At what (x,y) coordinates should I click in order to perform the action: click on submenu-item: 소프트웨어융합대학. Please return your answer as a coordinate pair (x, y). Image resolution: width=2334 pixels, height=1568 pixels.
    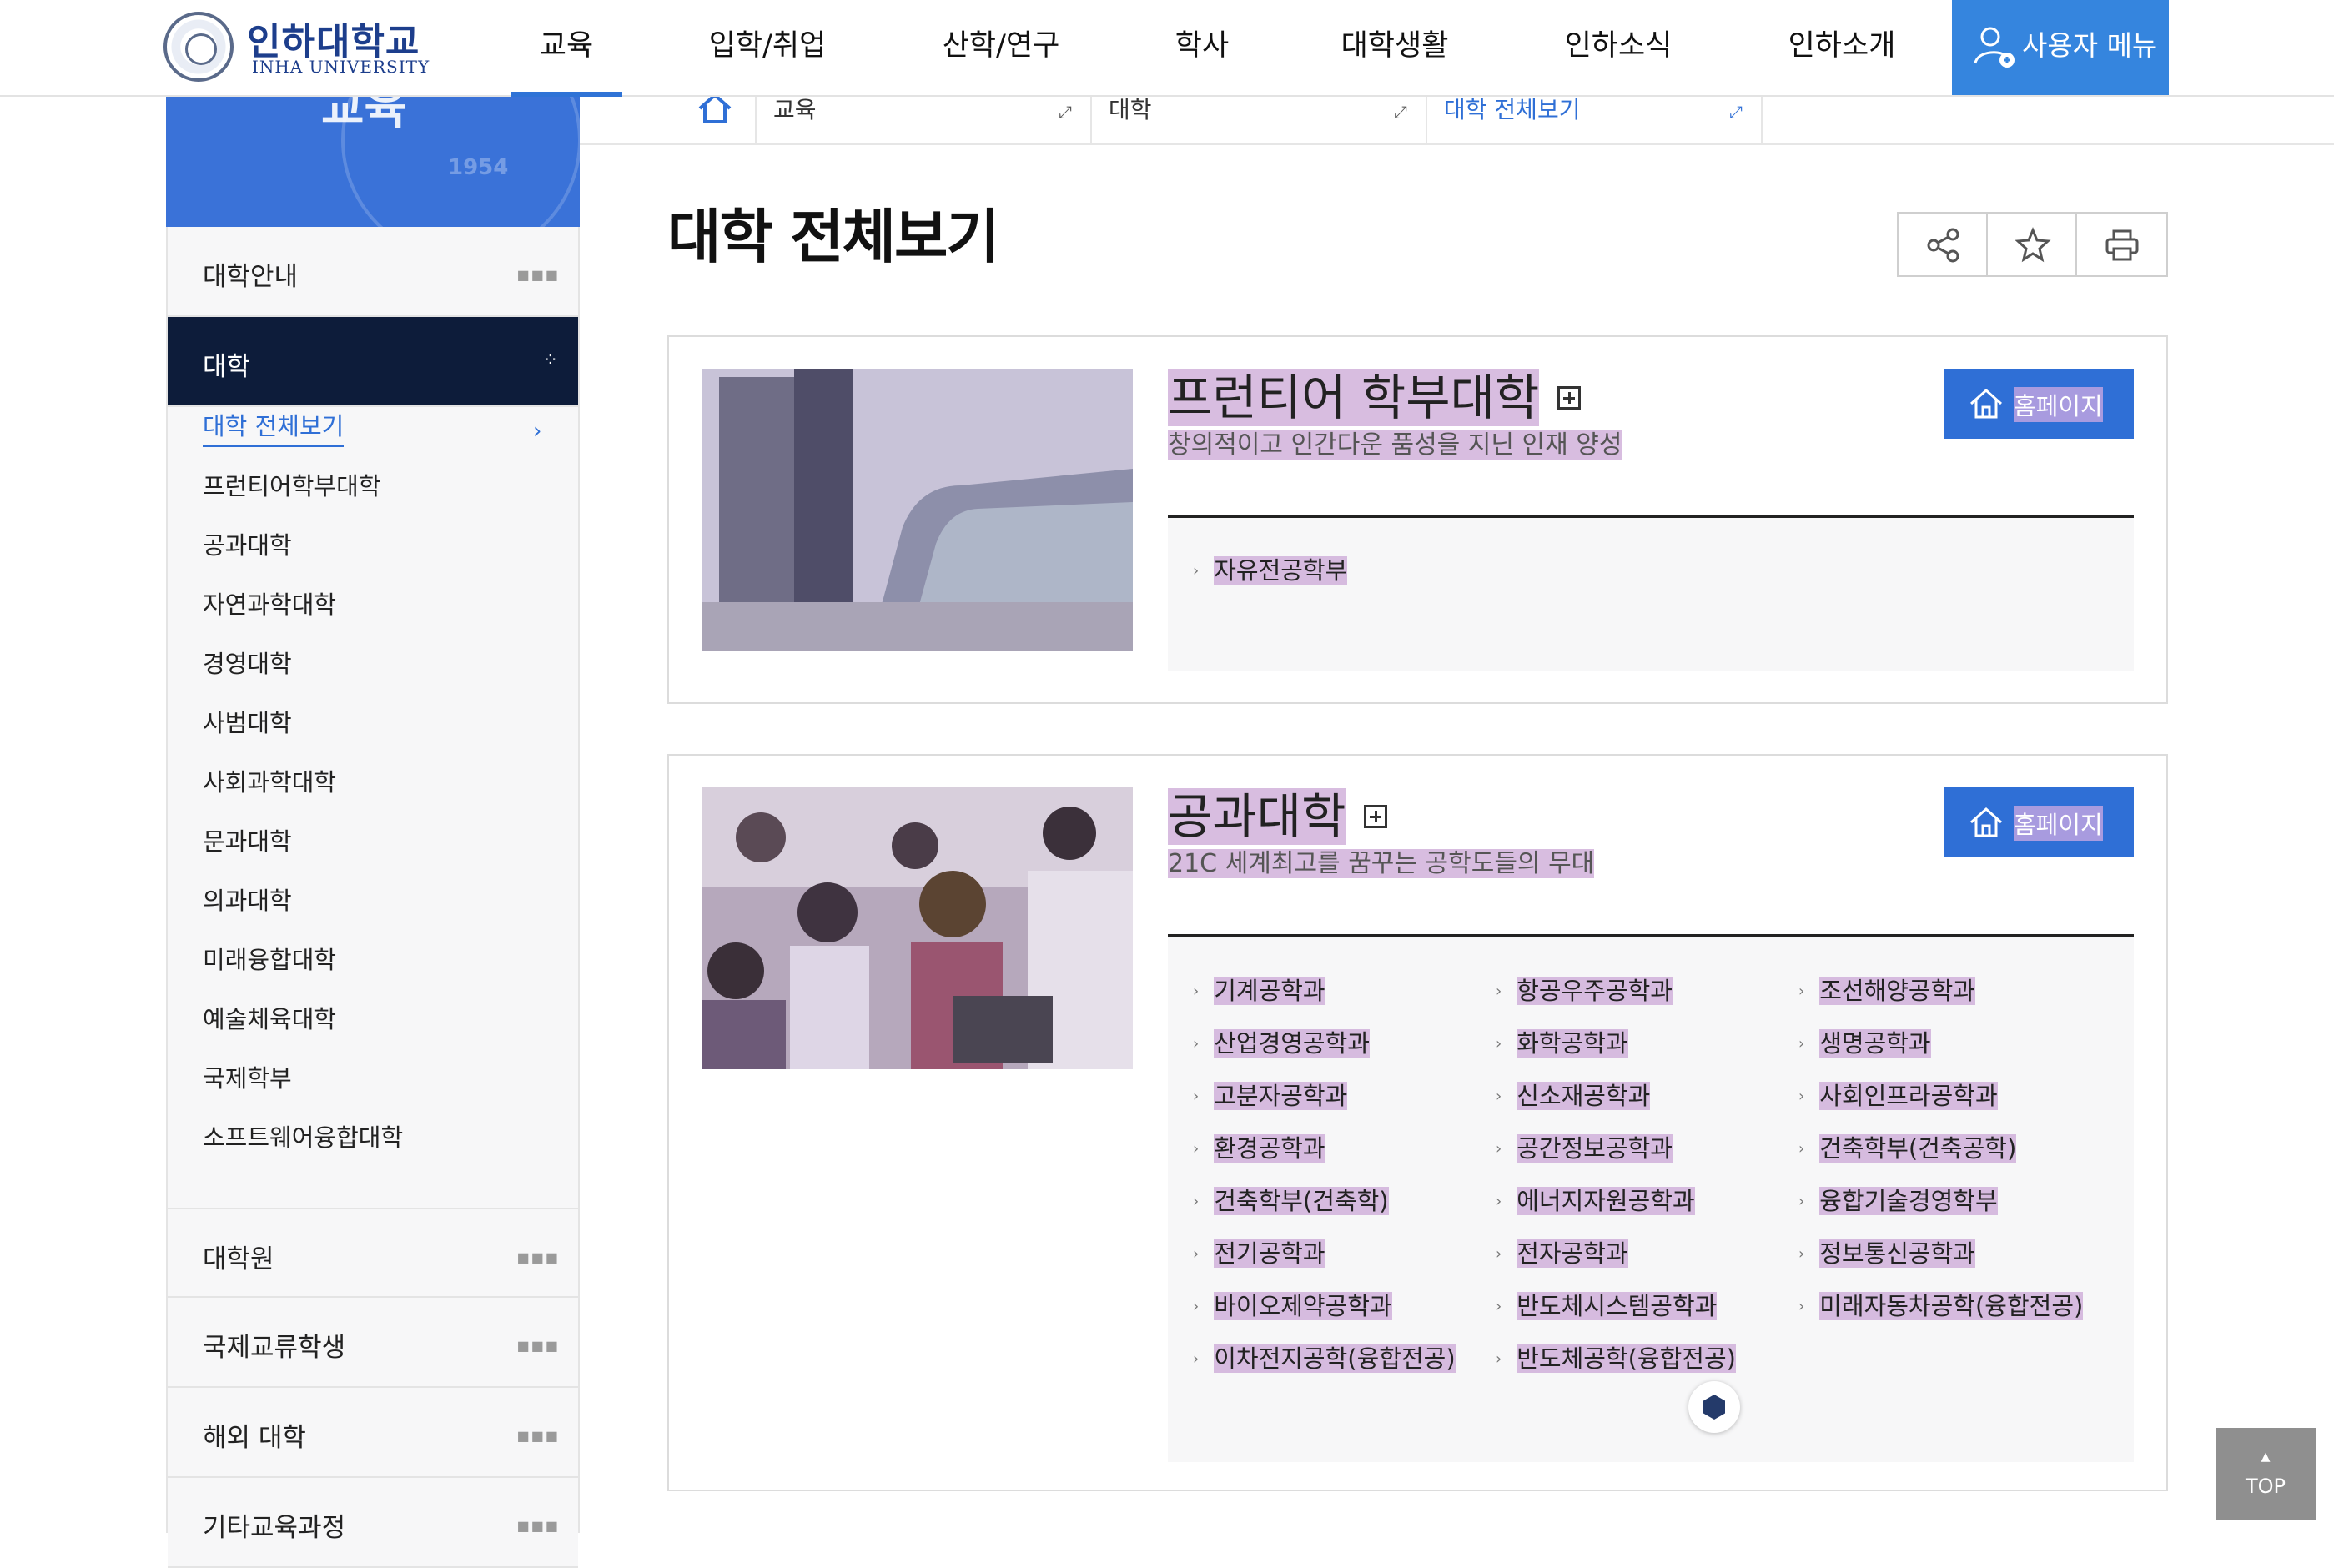
    Looking at the image, I should click on (303, 1135).